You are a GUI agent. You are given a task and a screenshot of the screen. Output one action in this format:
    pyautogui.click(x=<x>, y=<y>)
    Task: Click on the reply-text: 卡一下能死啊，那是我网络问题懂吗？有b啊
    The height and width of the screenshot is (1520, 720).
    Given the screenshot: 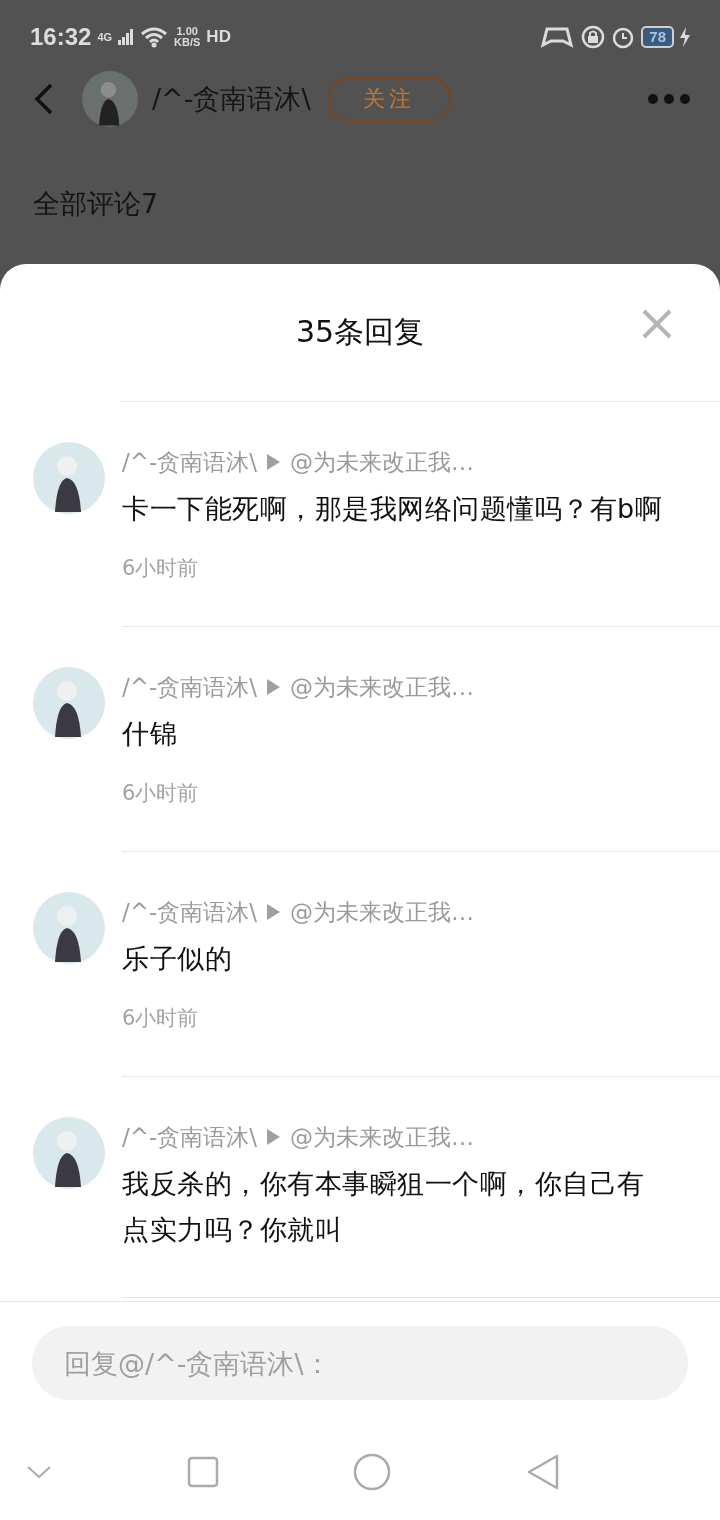 What is the action you would take?
    pyautogui.click(x=393, y=509)
    